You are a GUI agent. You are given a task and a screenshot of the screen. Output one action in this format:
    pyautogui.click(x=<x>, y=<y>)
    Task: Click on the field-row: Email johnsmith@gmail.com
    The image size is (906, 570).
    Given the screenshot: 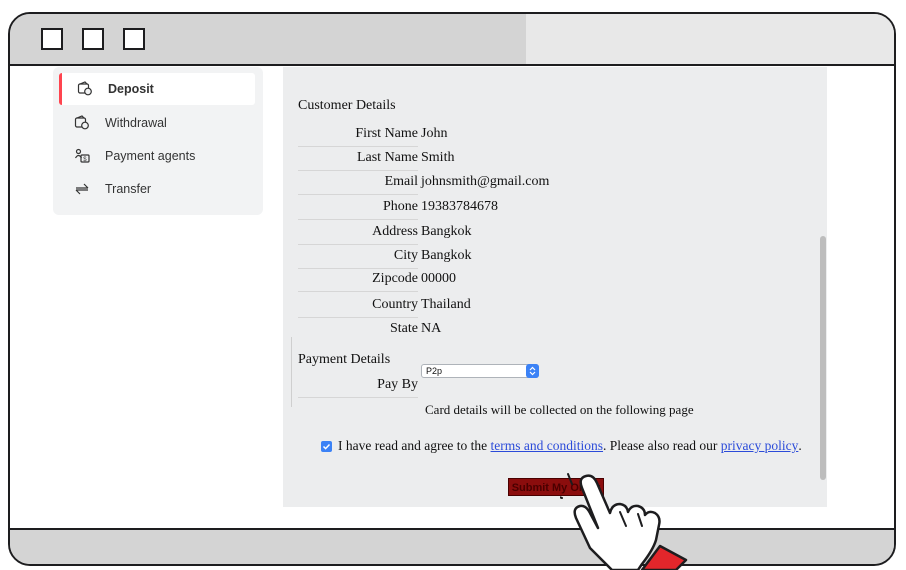 What is the action you would take?
    pyautogui.click(x=453, y=185)
    